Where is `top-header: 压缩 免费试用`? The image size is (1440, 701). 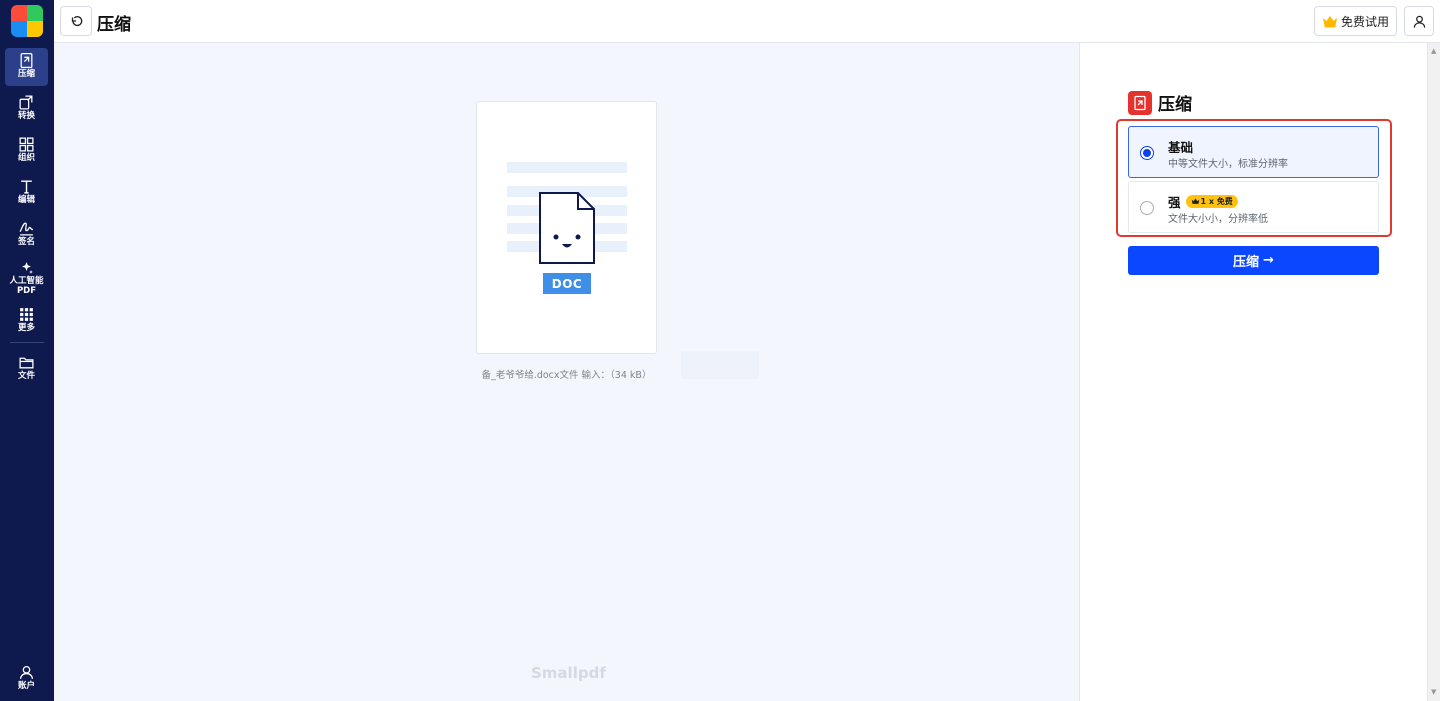 top-header: 压缩 免费试用 is located at coordinates (747, 21).